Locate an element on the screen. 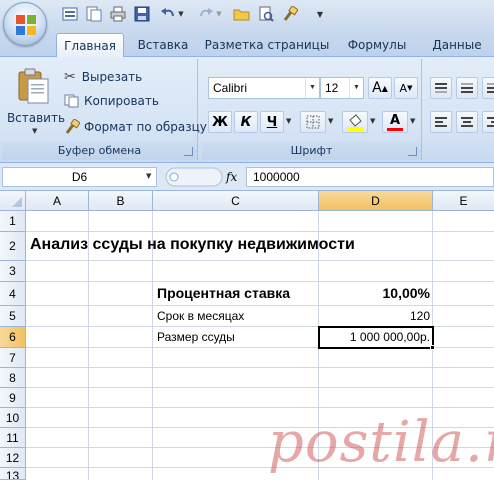 This screenshot has height=480, width=494. cell-c5-term-label: Срок в месяцах is located at coordinates (200, 316).